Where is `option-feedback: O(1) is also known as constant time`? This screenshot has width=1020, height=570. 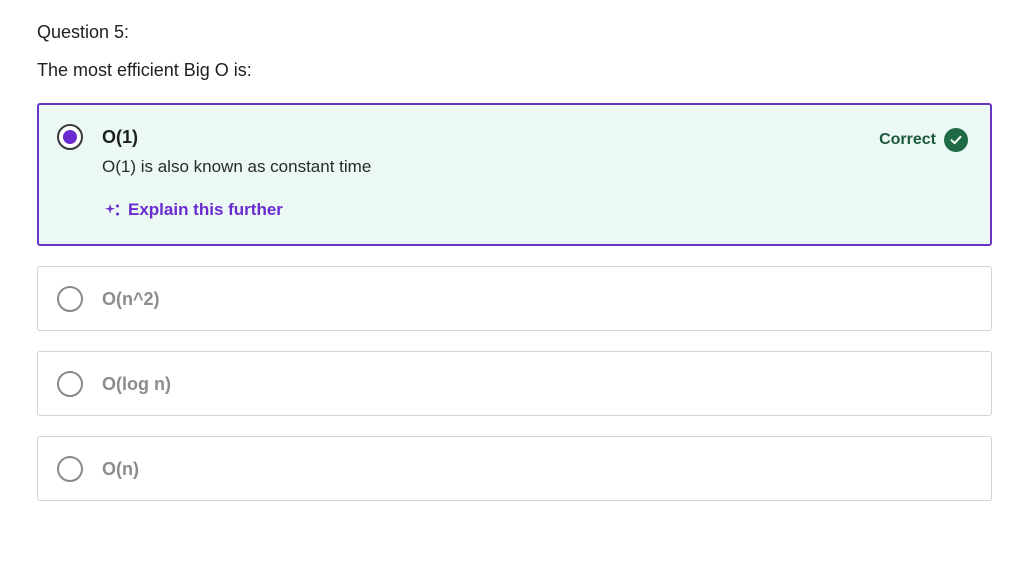
option-feedback: O(1) is also known as constant time is located at coordinates (237, 166).